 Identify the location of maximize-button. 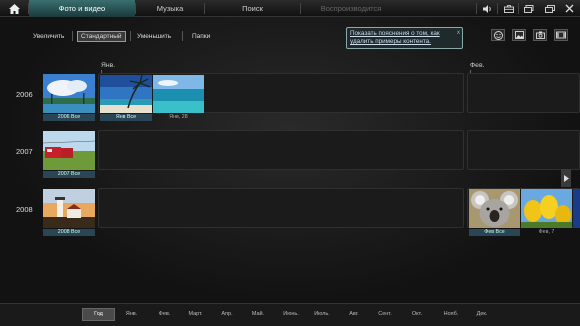
(549, 8).